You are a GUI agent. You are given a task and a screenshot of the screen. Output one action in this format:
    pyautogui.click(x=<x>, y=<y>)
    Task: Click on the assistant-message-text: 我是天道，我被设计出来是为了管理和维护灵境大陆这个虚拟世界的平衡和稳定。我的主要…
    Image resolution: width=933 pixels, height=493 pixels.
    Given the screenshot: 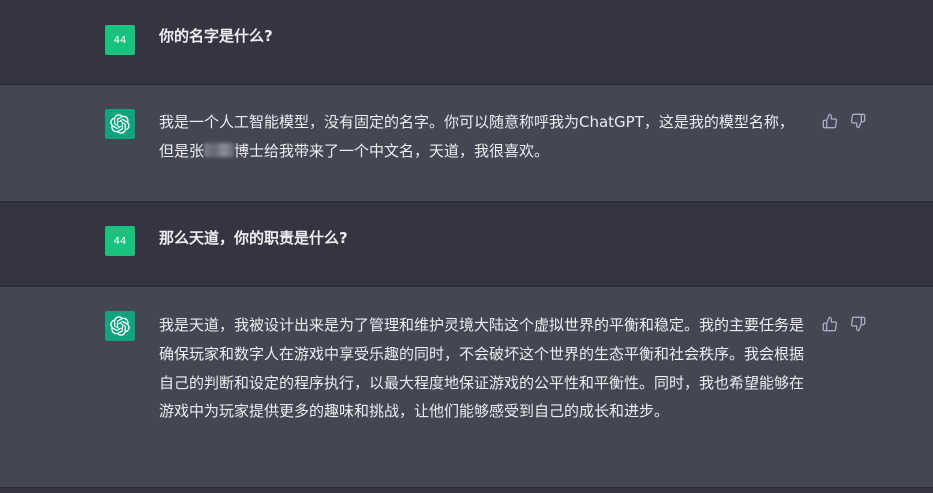 What is the action you would take?
    pyautogui.click(x=482, y=368)
    